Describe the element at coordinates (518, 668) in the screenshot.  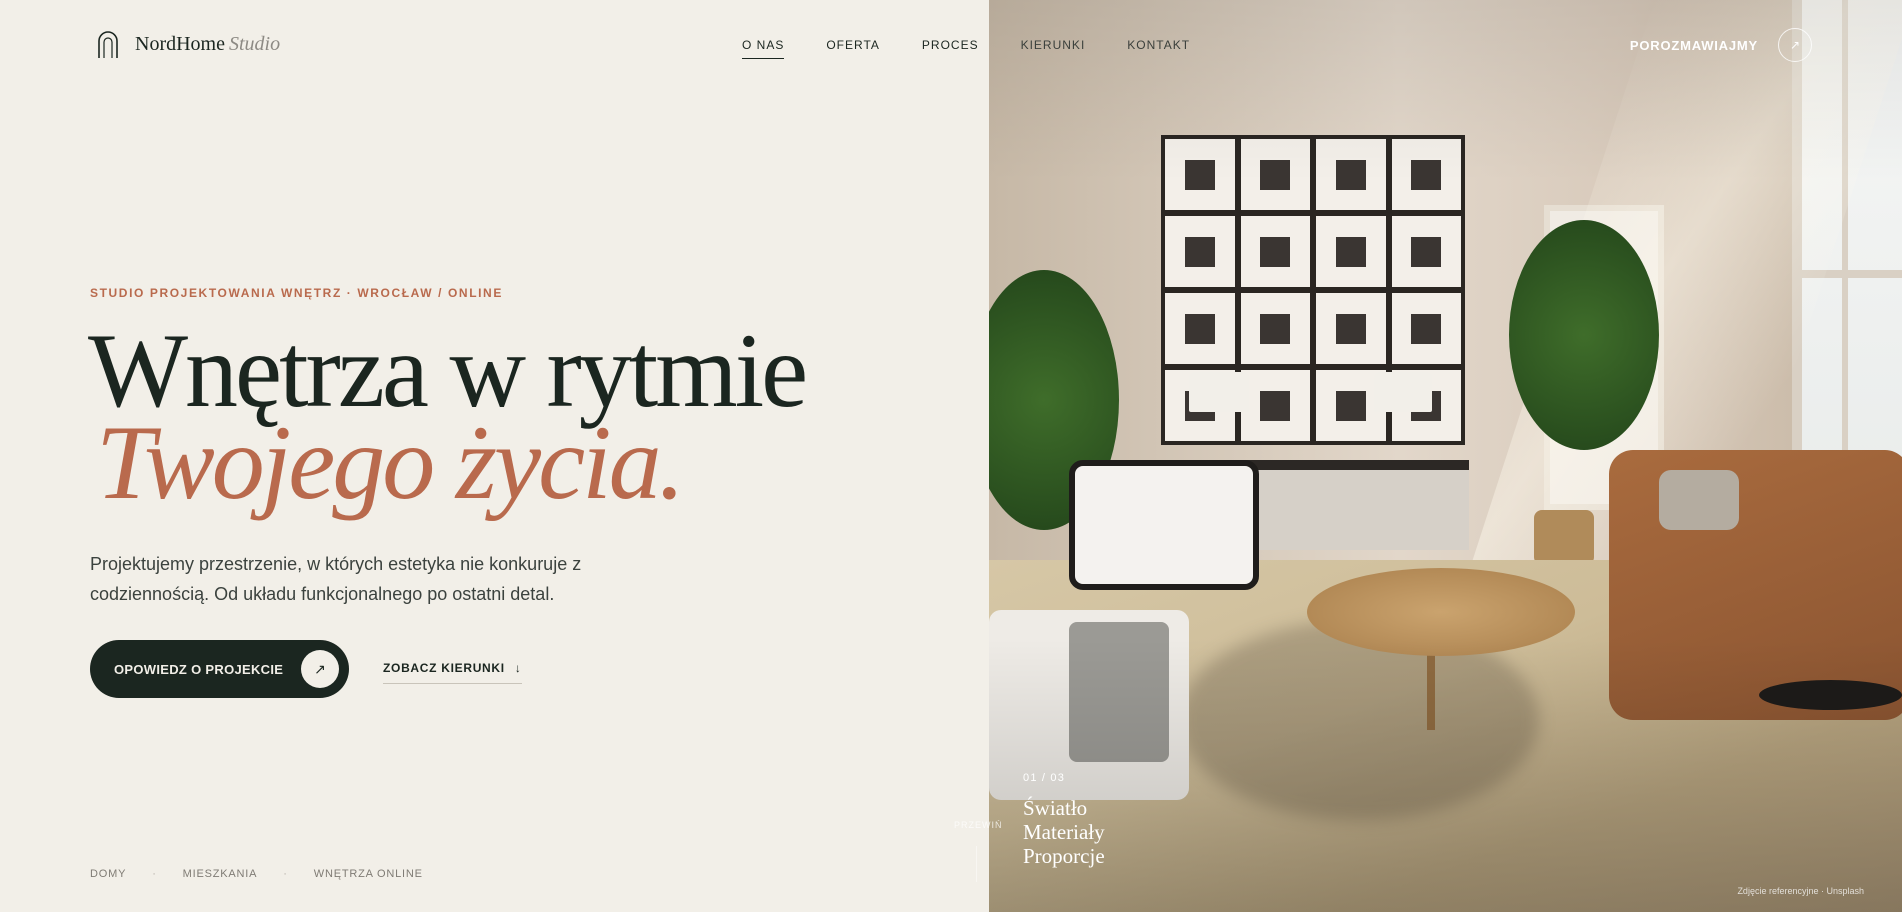
I see `arrow-down-icon: ↓` at that location.